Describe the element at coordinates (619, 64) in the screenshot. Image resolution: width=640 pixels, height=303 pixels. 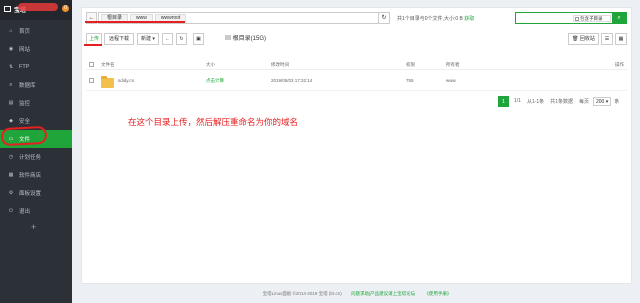
I see `header-actions: 操作` at that location.